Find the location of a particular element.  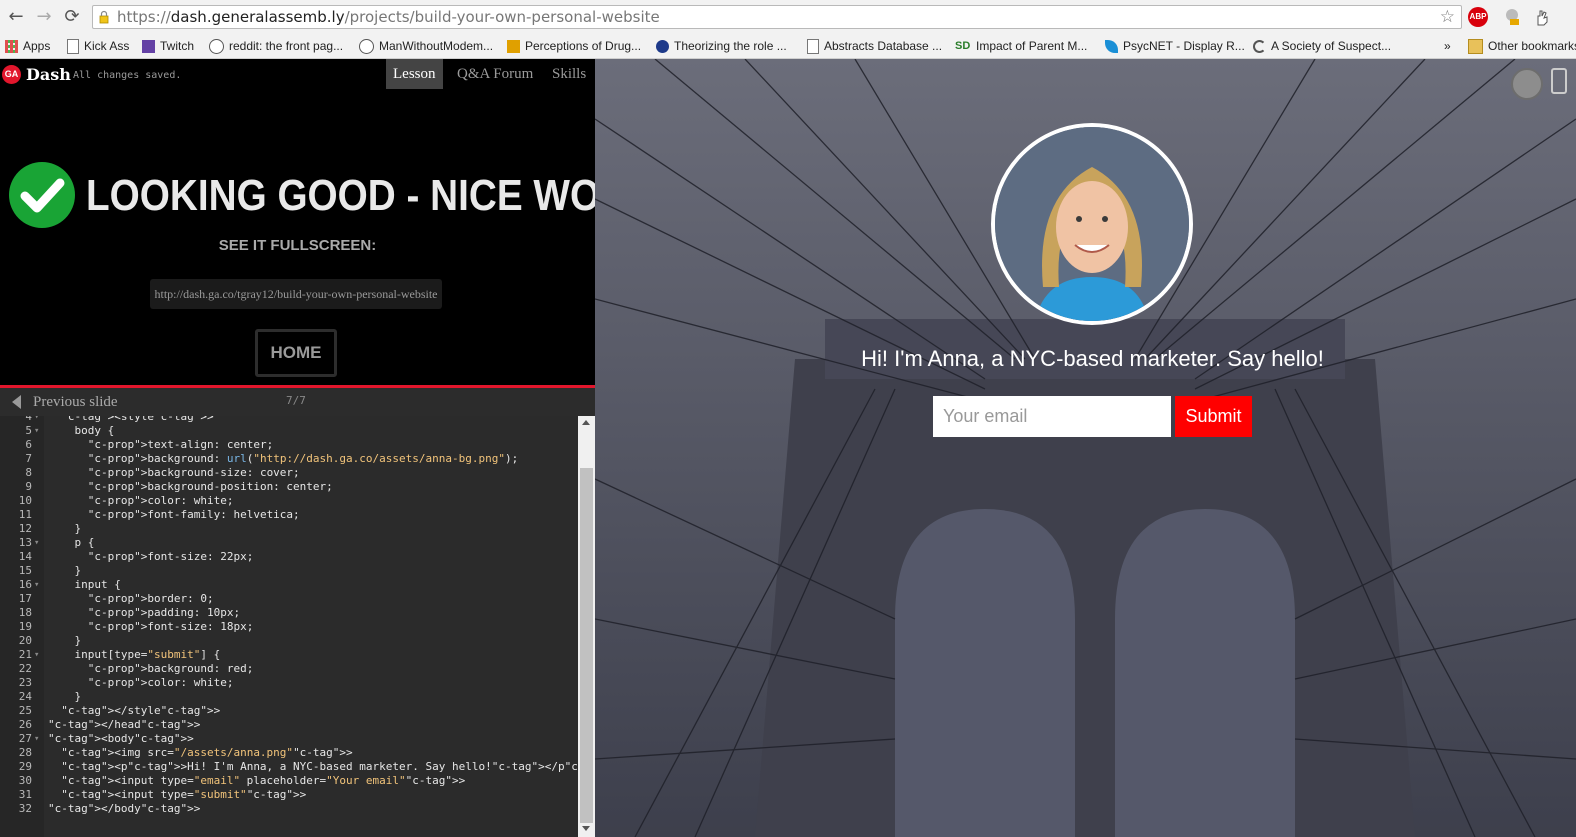

scroll-up-icon is located at coordinates (586, 422).